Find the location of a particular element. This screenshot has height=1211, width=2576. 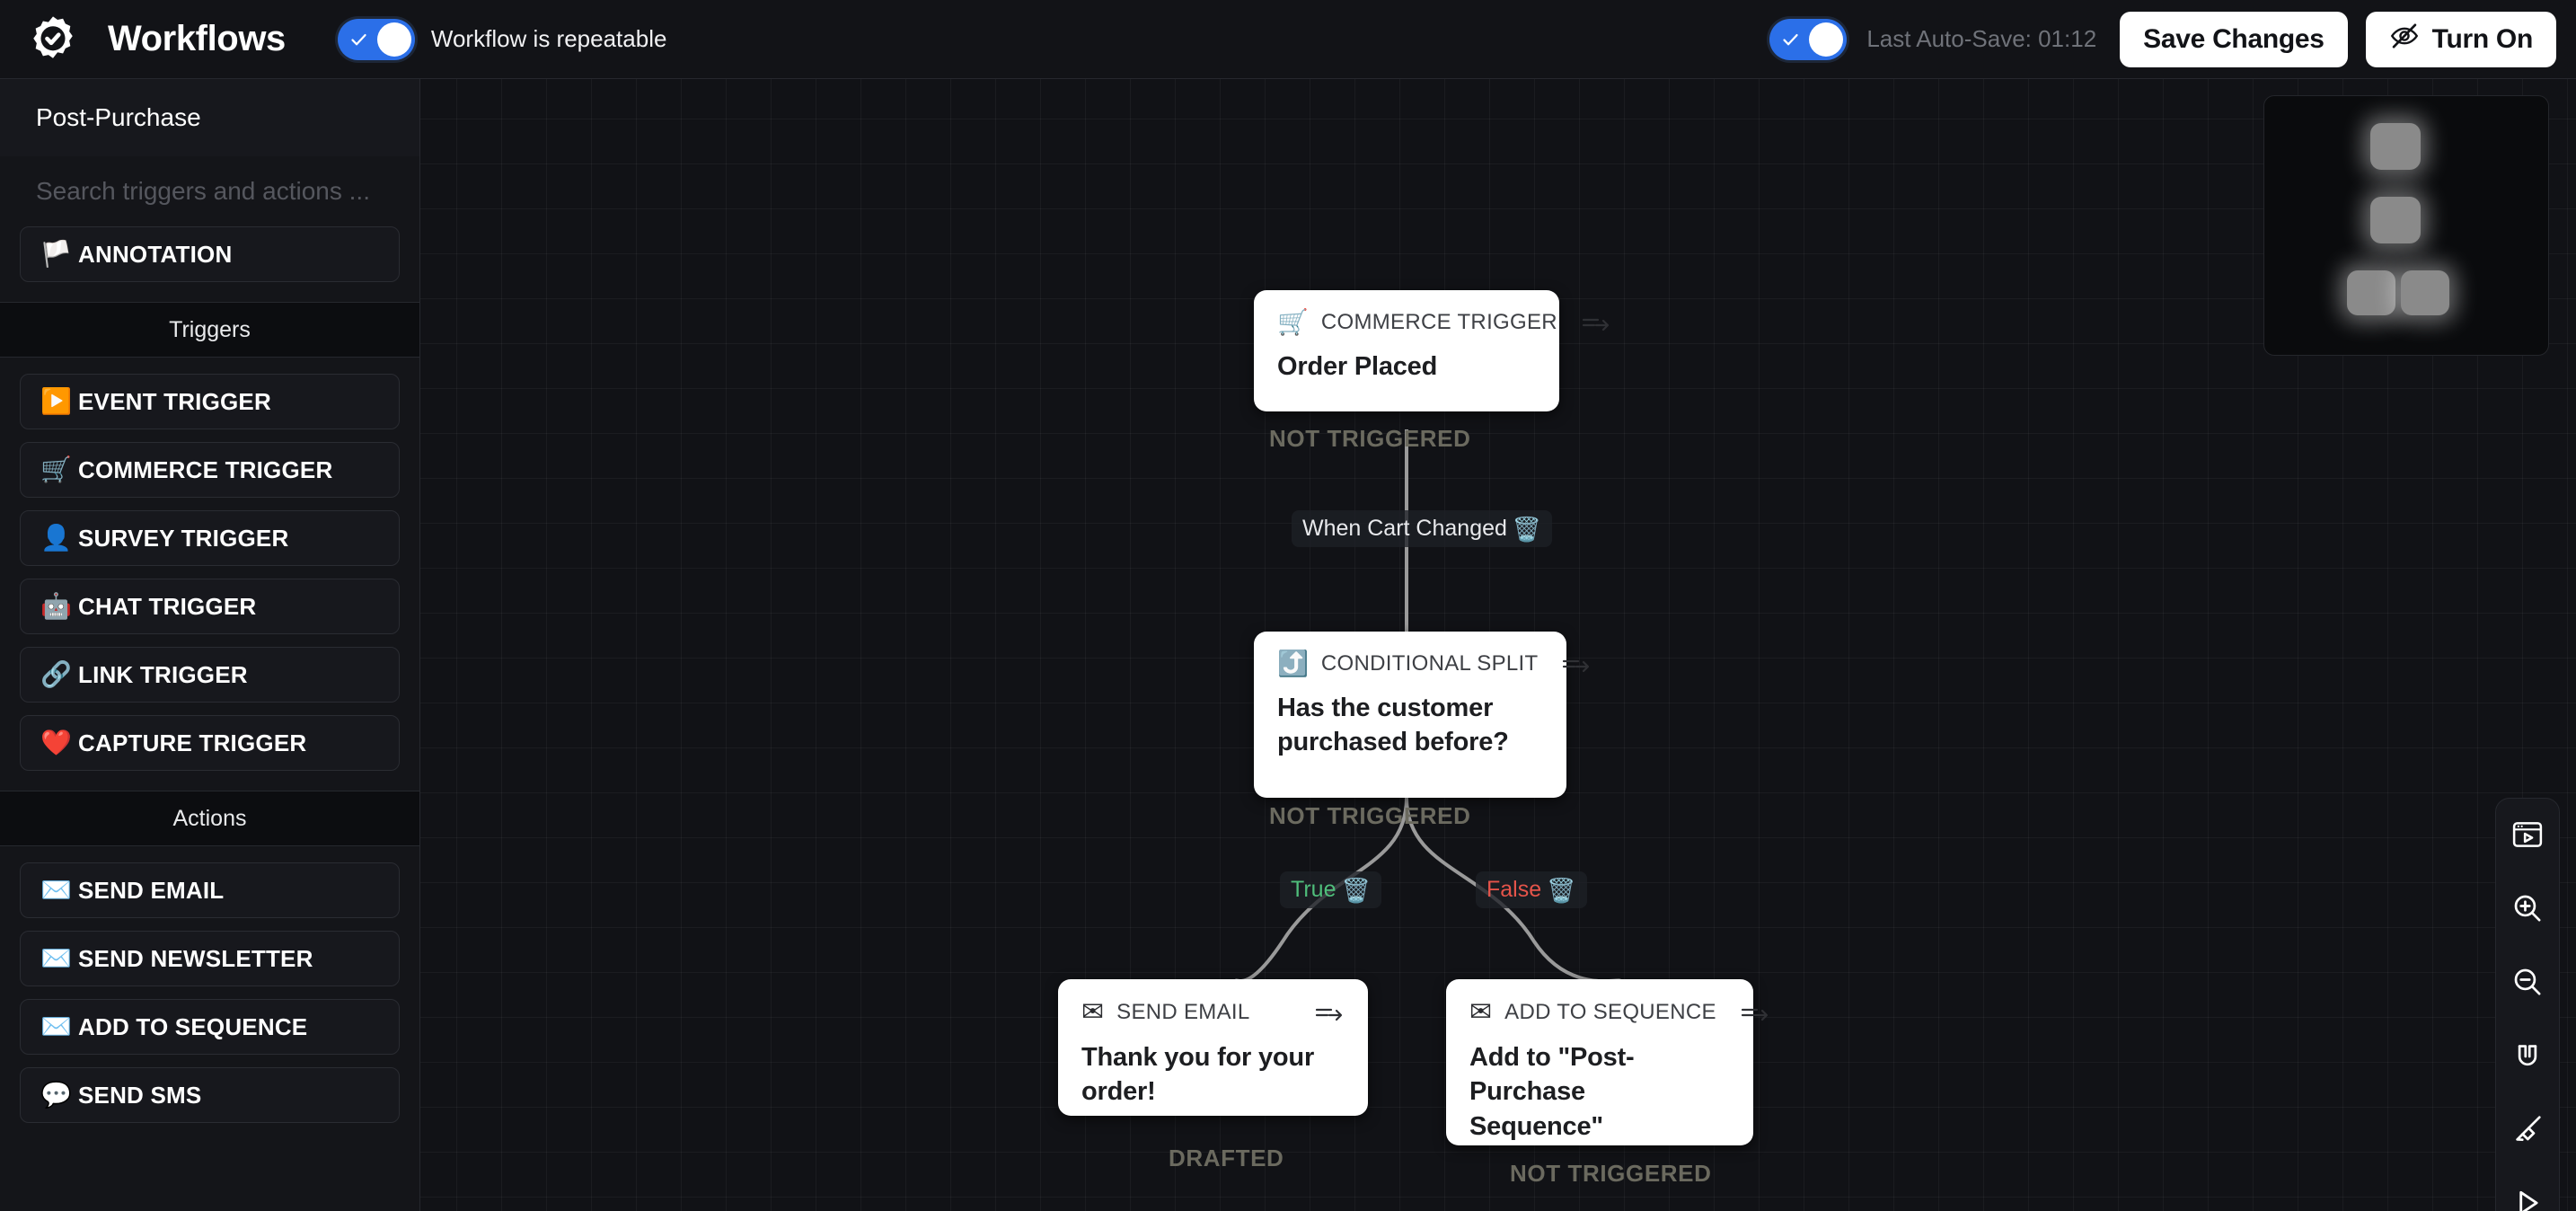

flag-icon: 🏳️ is located at coordinates (56, 254).